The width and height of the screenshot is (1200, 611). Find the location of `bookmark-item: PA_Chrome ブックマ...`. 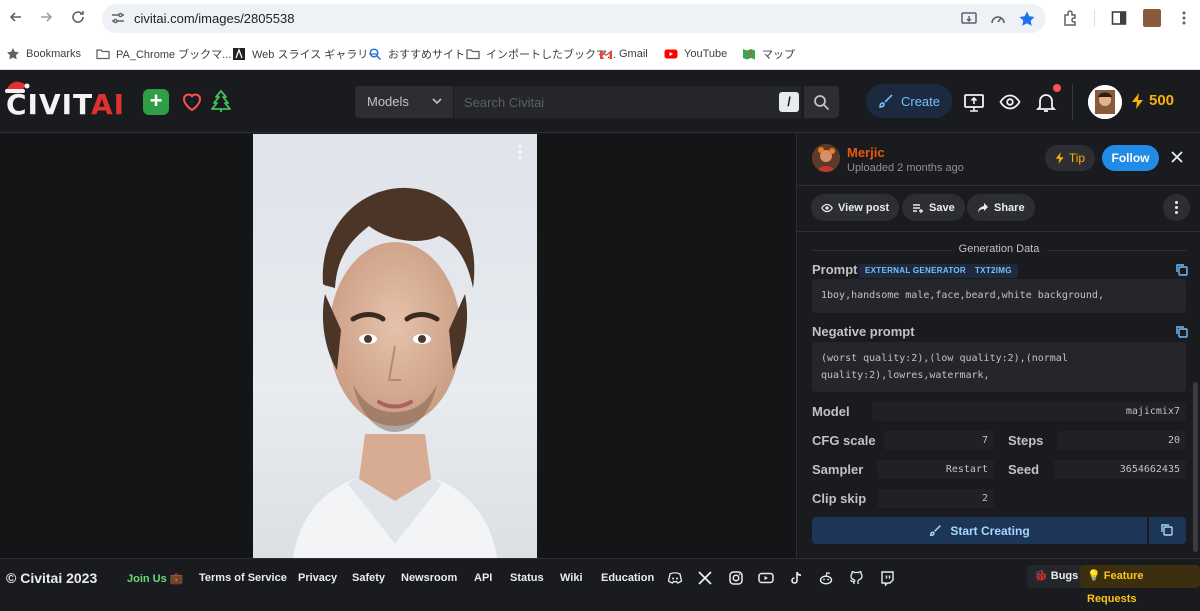

bookmark-item: PA_Chrome ブックマ... is located at coordinates (163, 54).